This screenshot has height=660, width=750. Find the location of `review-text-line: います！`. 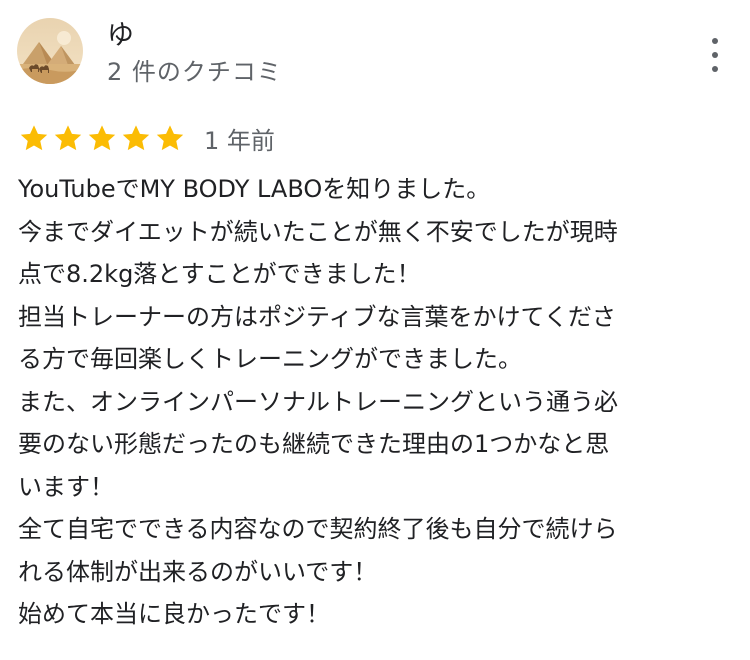

review-text-line: います！ is located at coordinates (66, 486).